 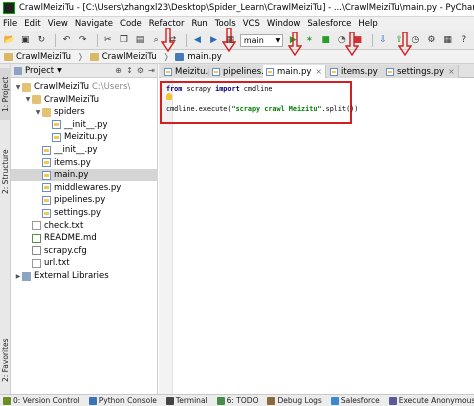 I want to click on menu-view: View, so click(x=58, y=24).